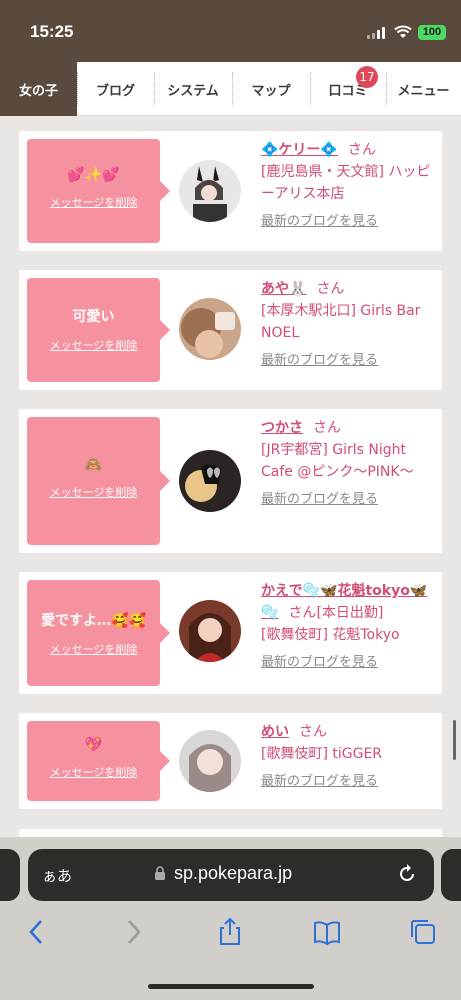  I want to click on message-bubble: 💖 メッセージを削除, so click(98, 761).